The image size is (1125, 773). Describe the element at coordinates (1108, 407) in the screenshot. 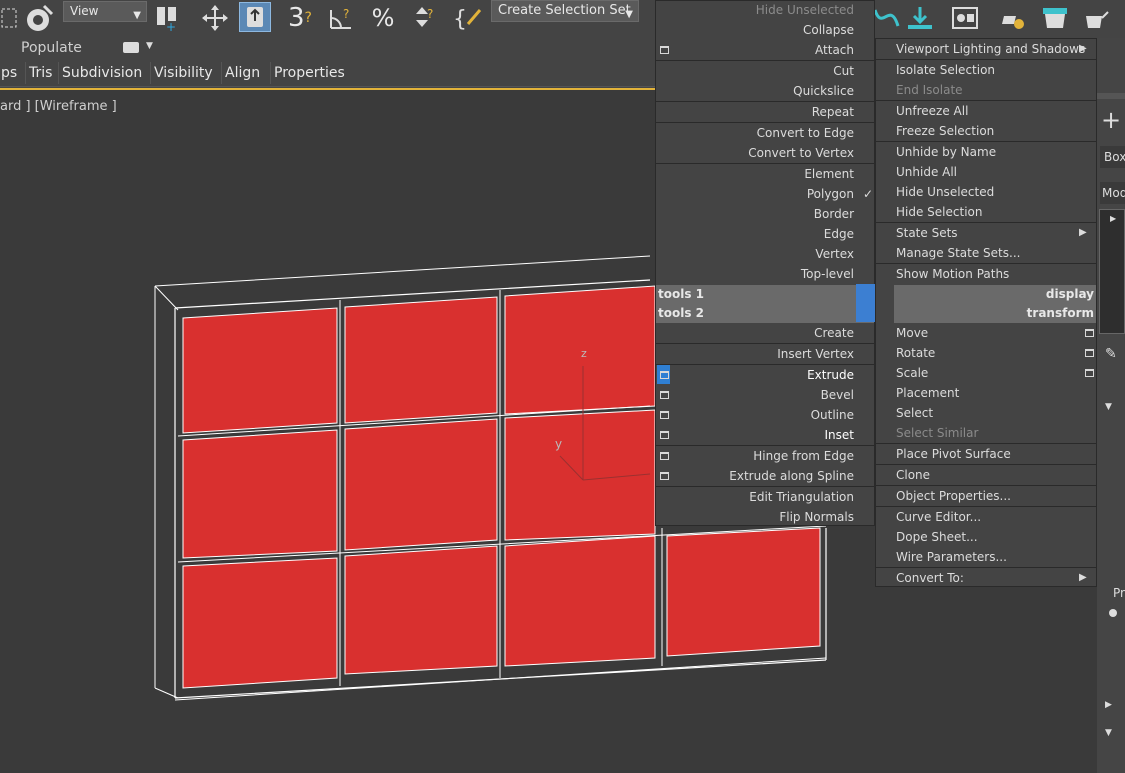

I see `rollout-collapse-icon: ▼` at that location.